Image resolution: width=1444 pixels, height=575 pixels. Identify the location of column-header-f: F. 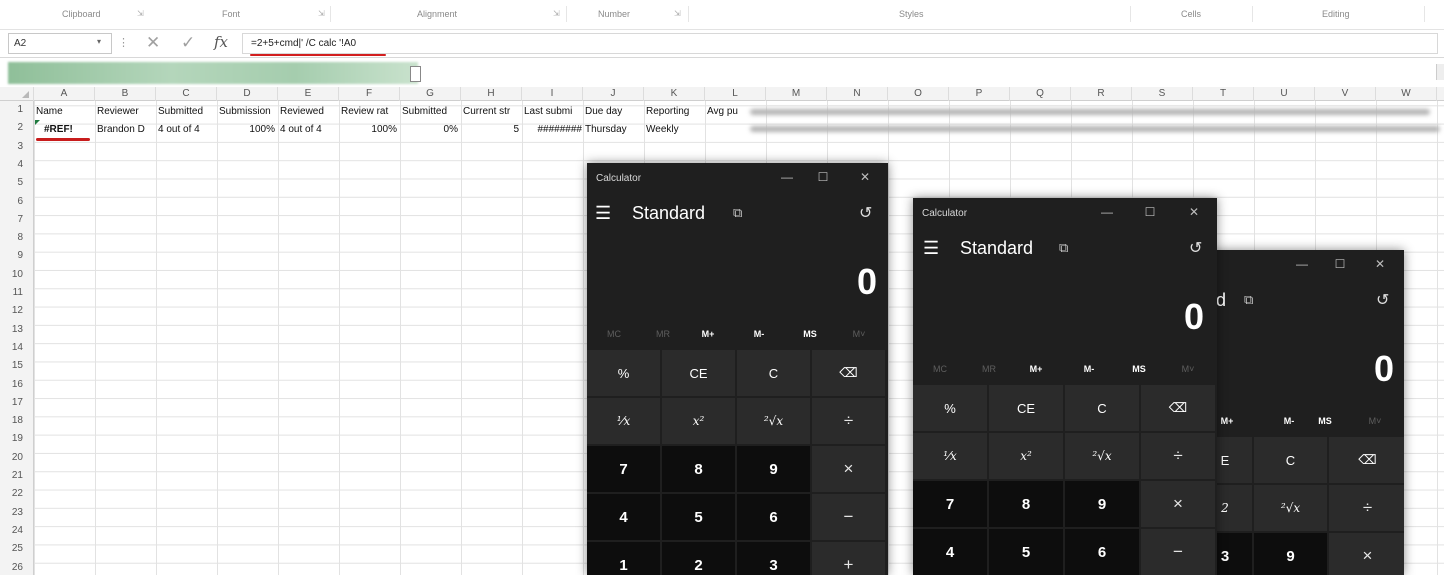
(369, 94).